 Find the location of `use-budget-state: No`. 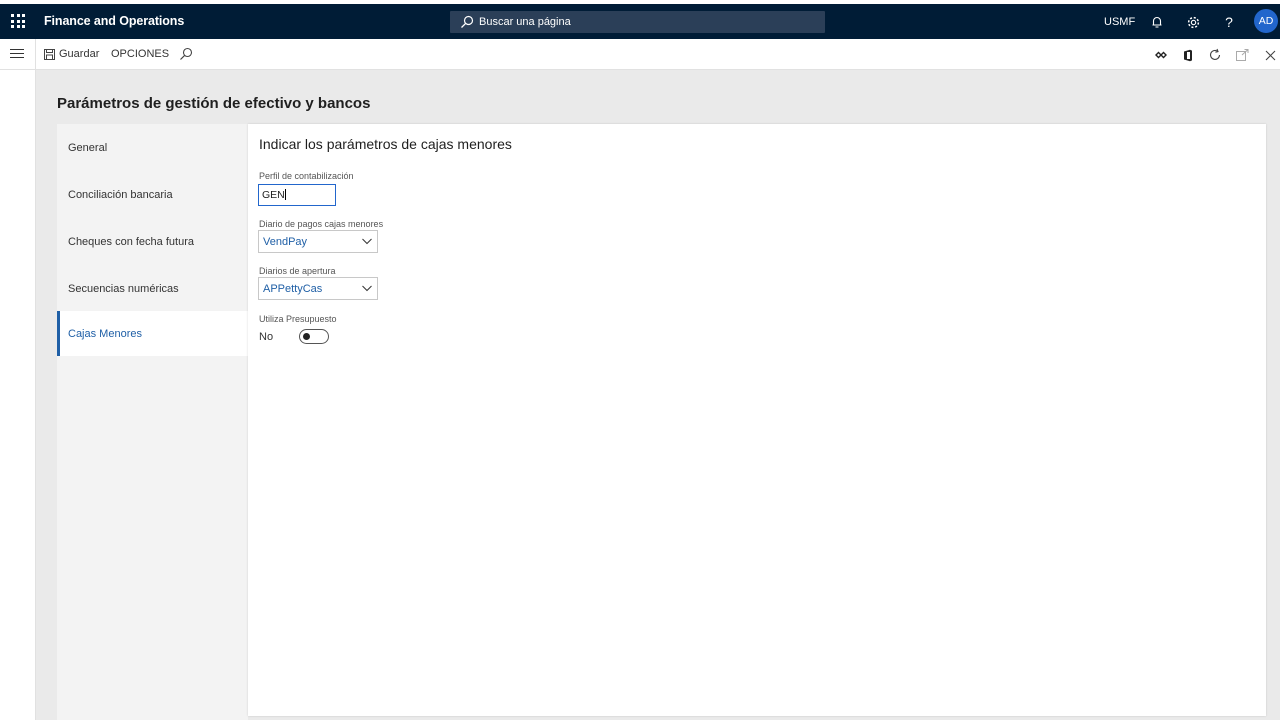

use-budget-state: No is located at coordinates (266, 337).